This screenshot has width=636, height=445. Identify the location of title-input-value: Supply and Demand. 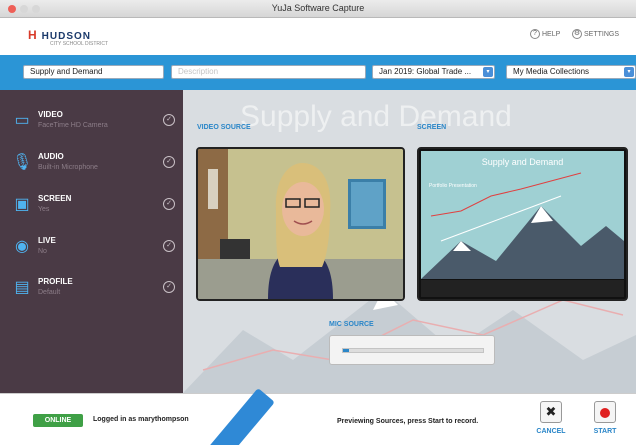
(66, 71).